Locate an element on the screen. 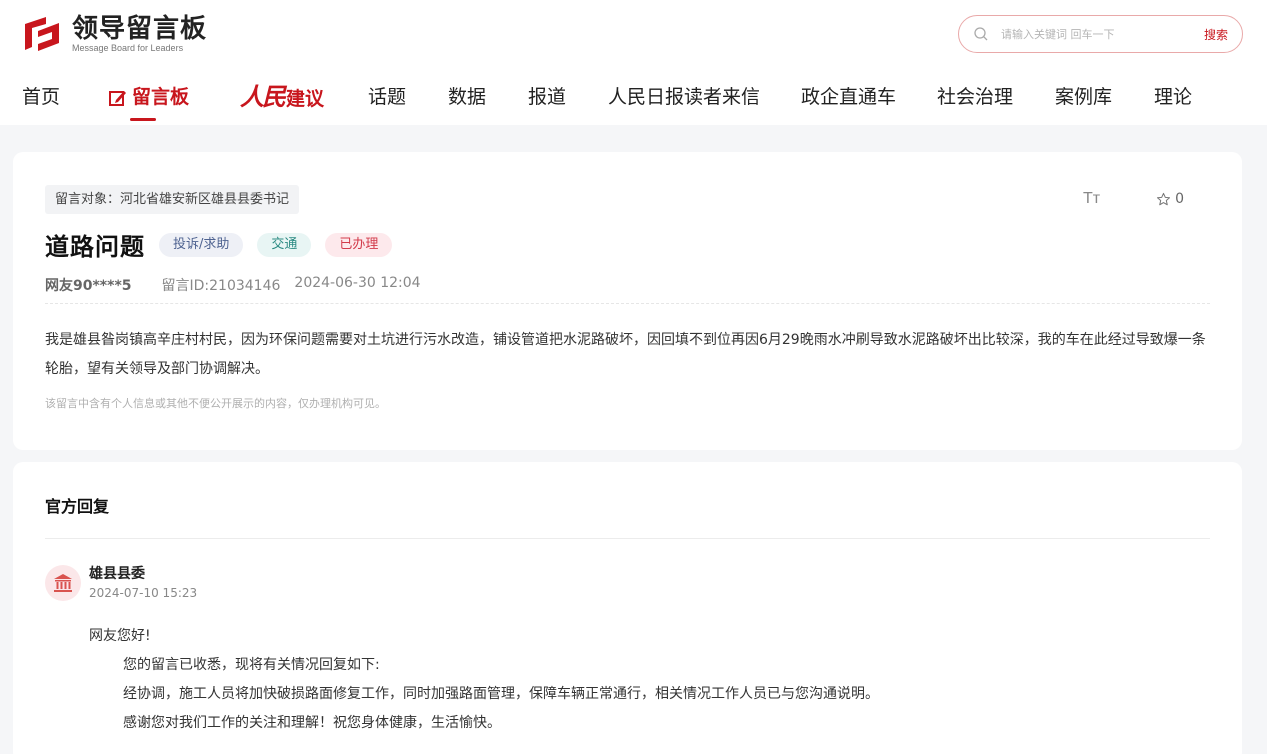 Image resolution: width=1267 pixels, height=754 pixels. favorite-count: 0 is located at coordinates (1179, 199).